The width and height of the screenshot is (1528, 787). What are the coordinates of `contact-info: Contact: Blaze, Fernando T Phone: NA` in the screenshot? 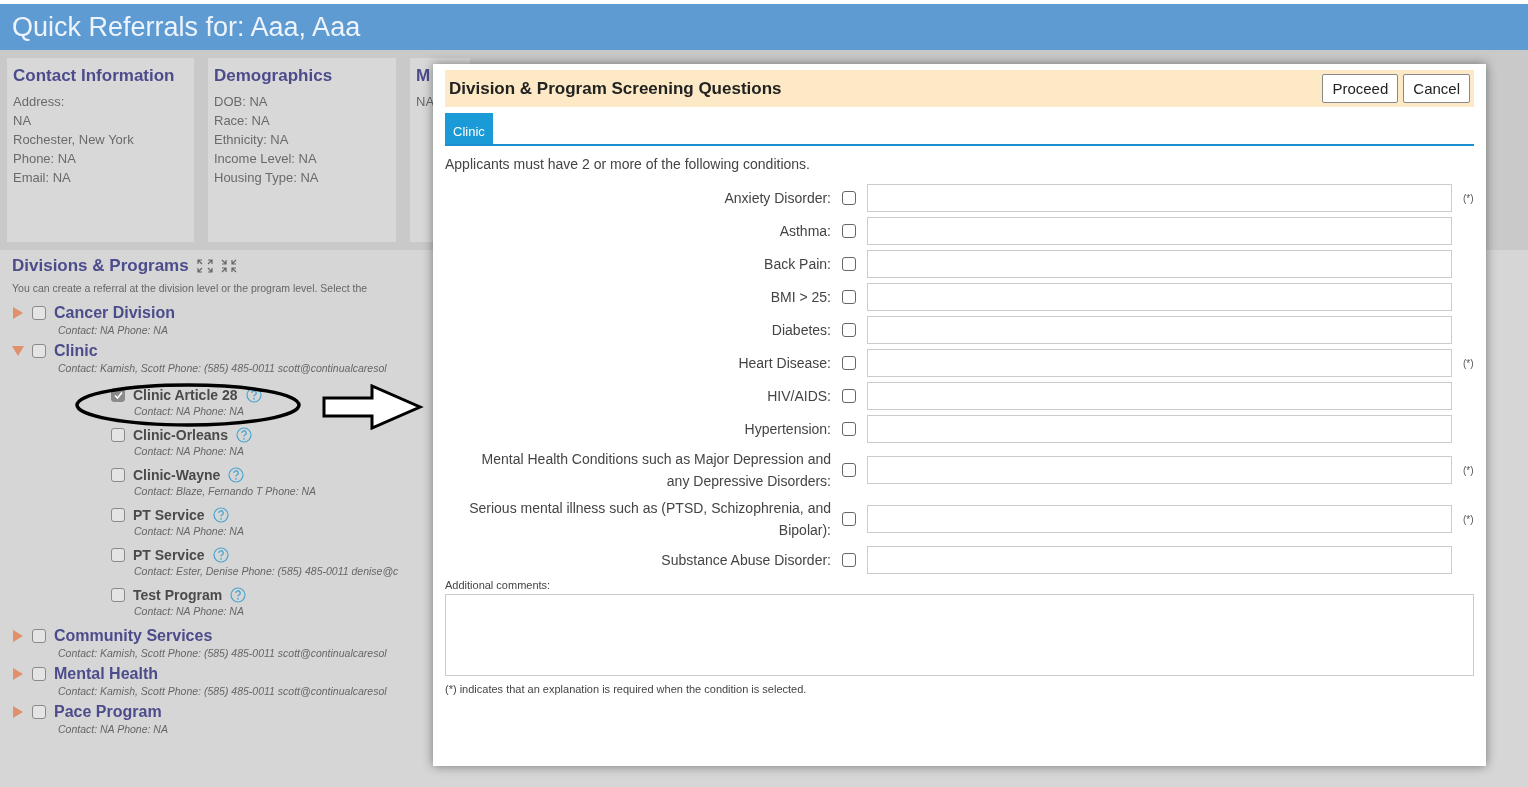 It's located at (225, 491).